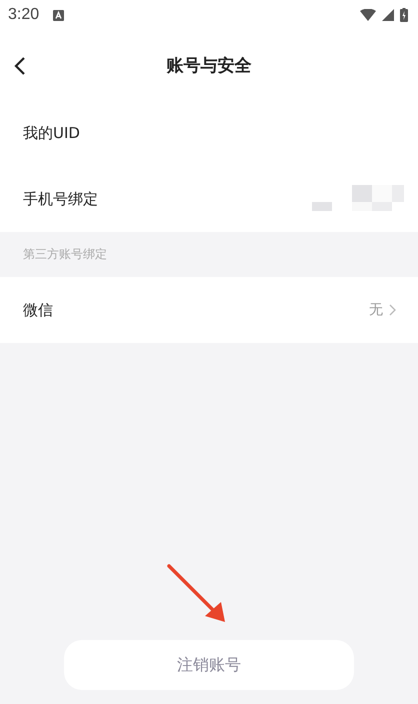 The width and height of the screenshot is (418, 704). Describe the element at coordinates (20, 66) in the screenshot. I see `back-icon` at that location.